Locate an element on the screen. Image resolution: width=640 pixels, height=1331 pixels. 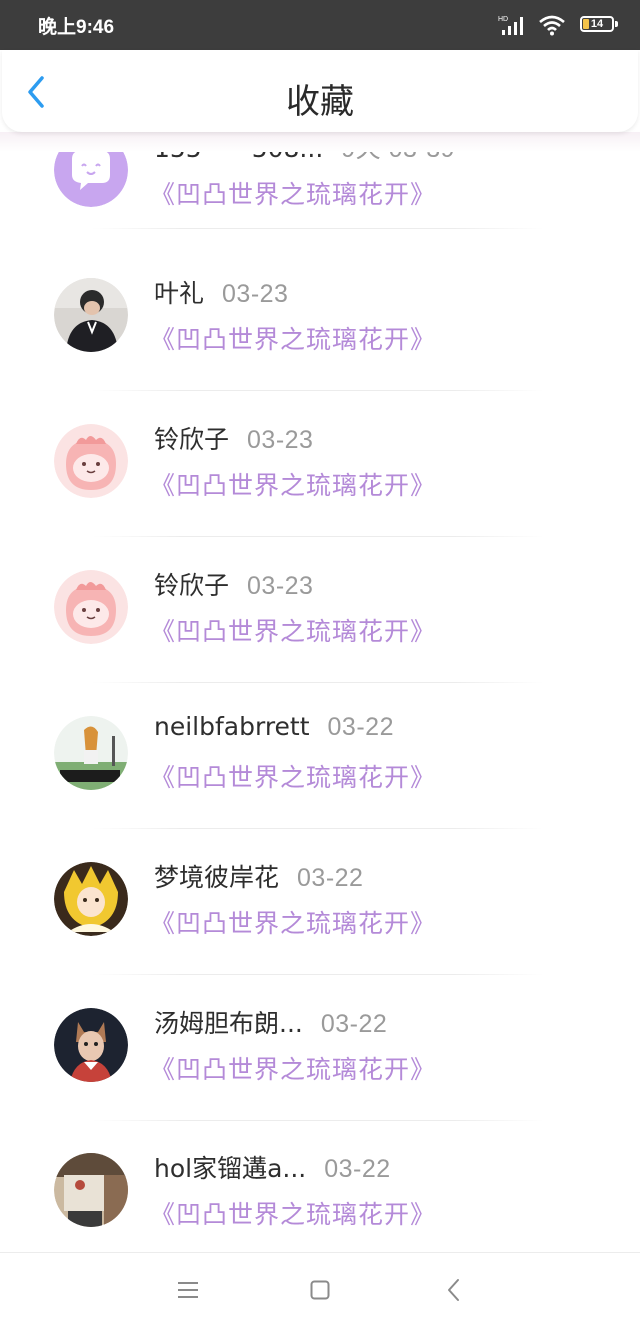
header-shadow is located at coordinates (320, 142).